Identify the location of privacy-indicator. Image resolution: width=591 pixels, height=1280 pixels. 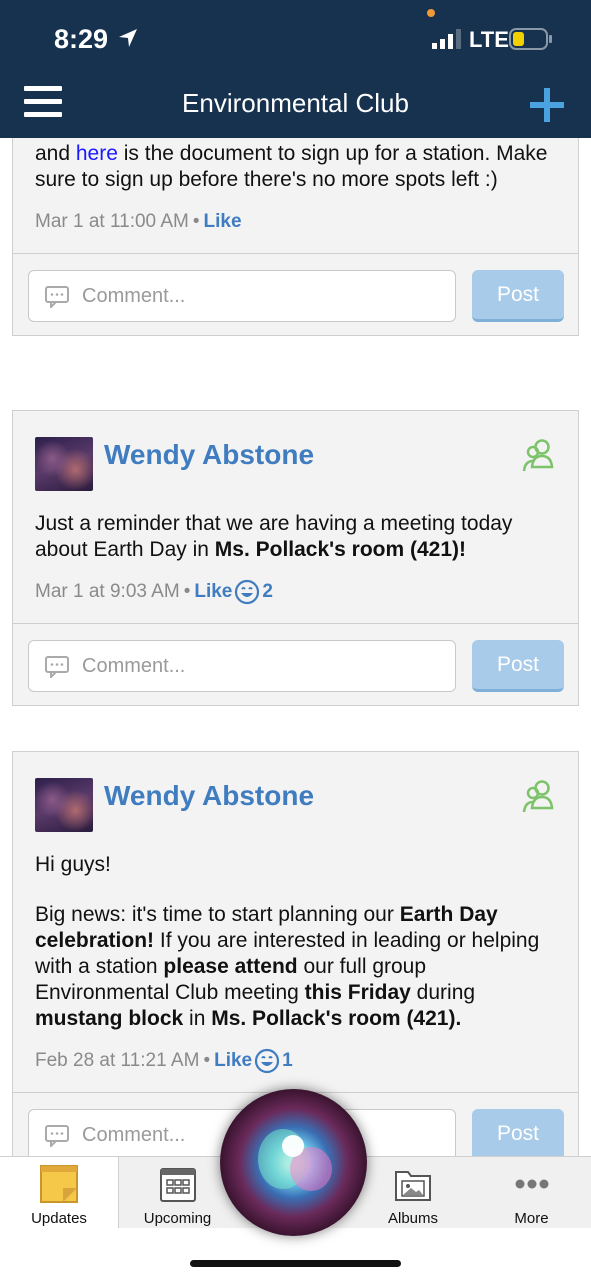
(431, 13).